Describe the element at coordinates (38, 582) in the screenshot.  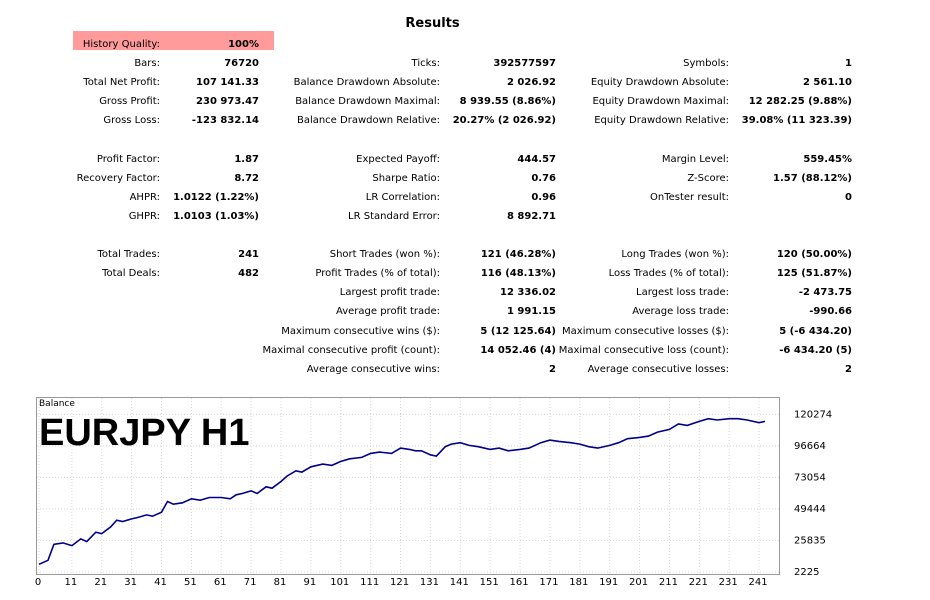
I see `x-tick-label: 0` at that location.